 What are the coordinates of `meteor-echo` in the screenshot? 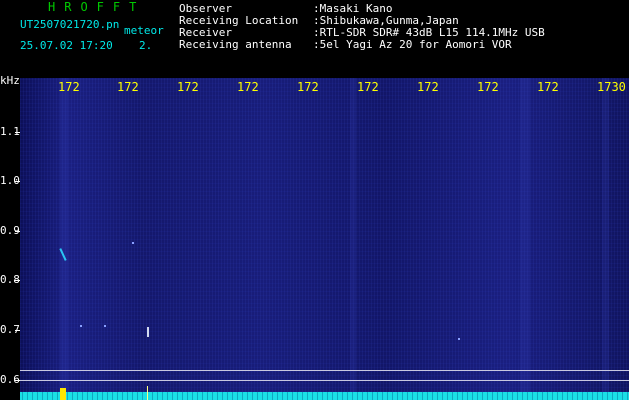 It's located at (148, 332).